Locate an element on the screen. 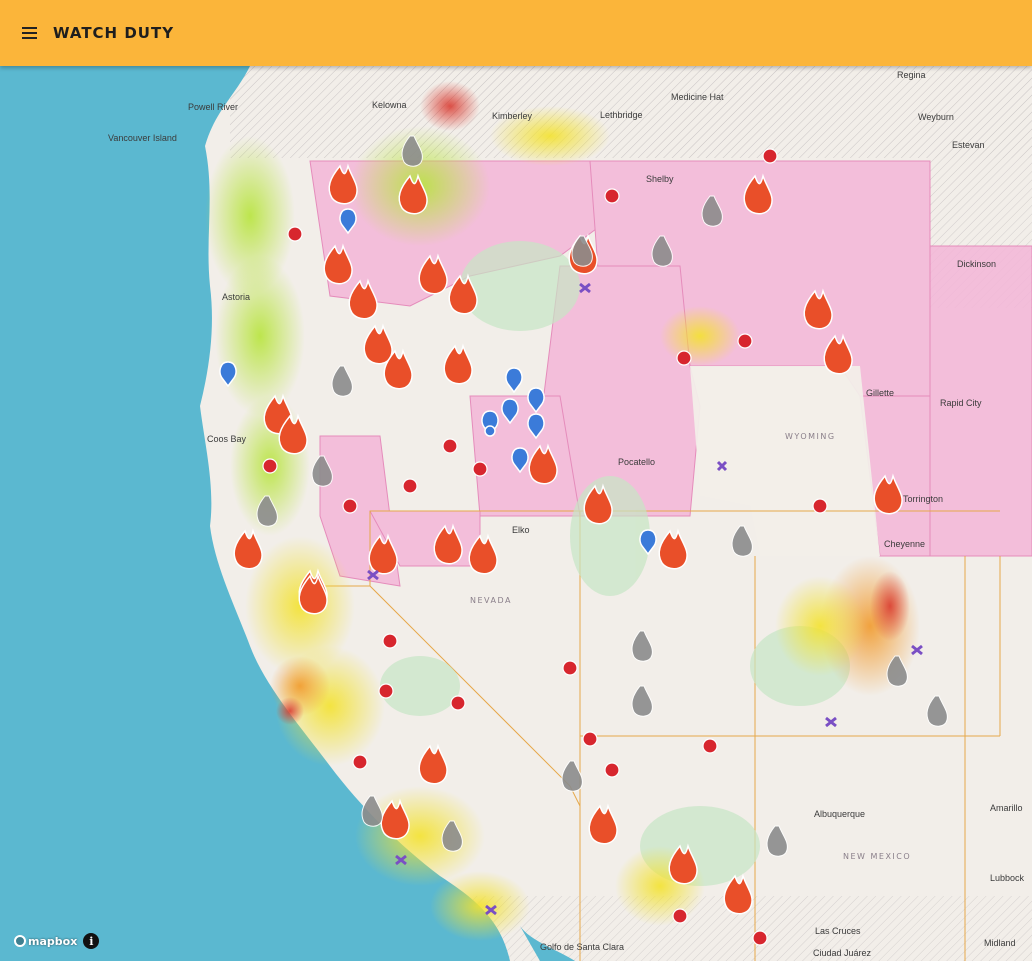  menu-button is located at coordinates (29, 33).